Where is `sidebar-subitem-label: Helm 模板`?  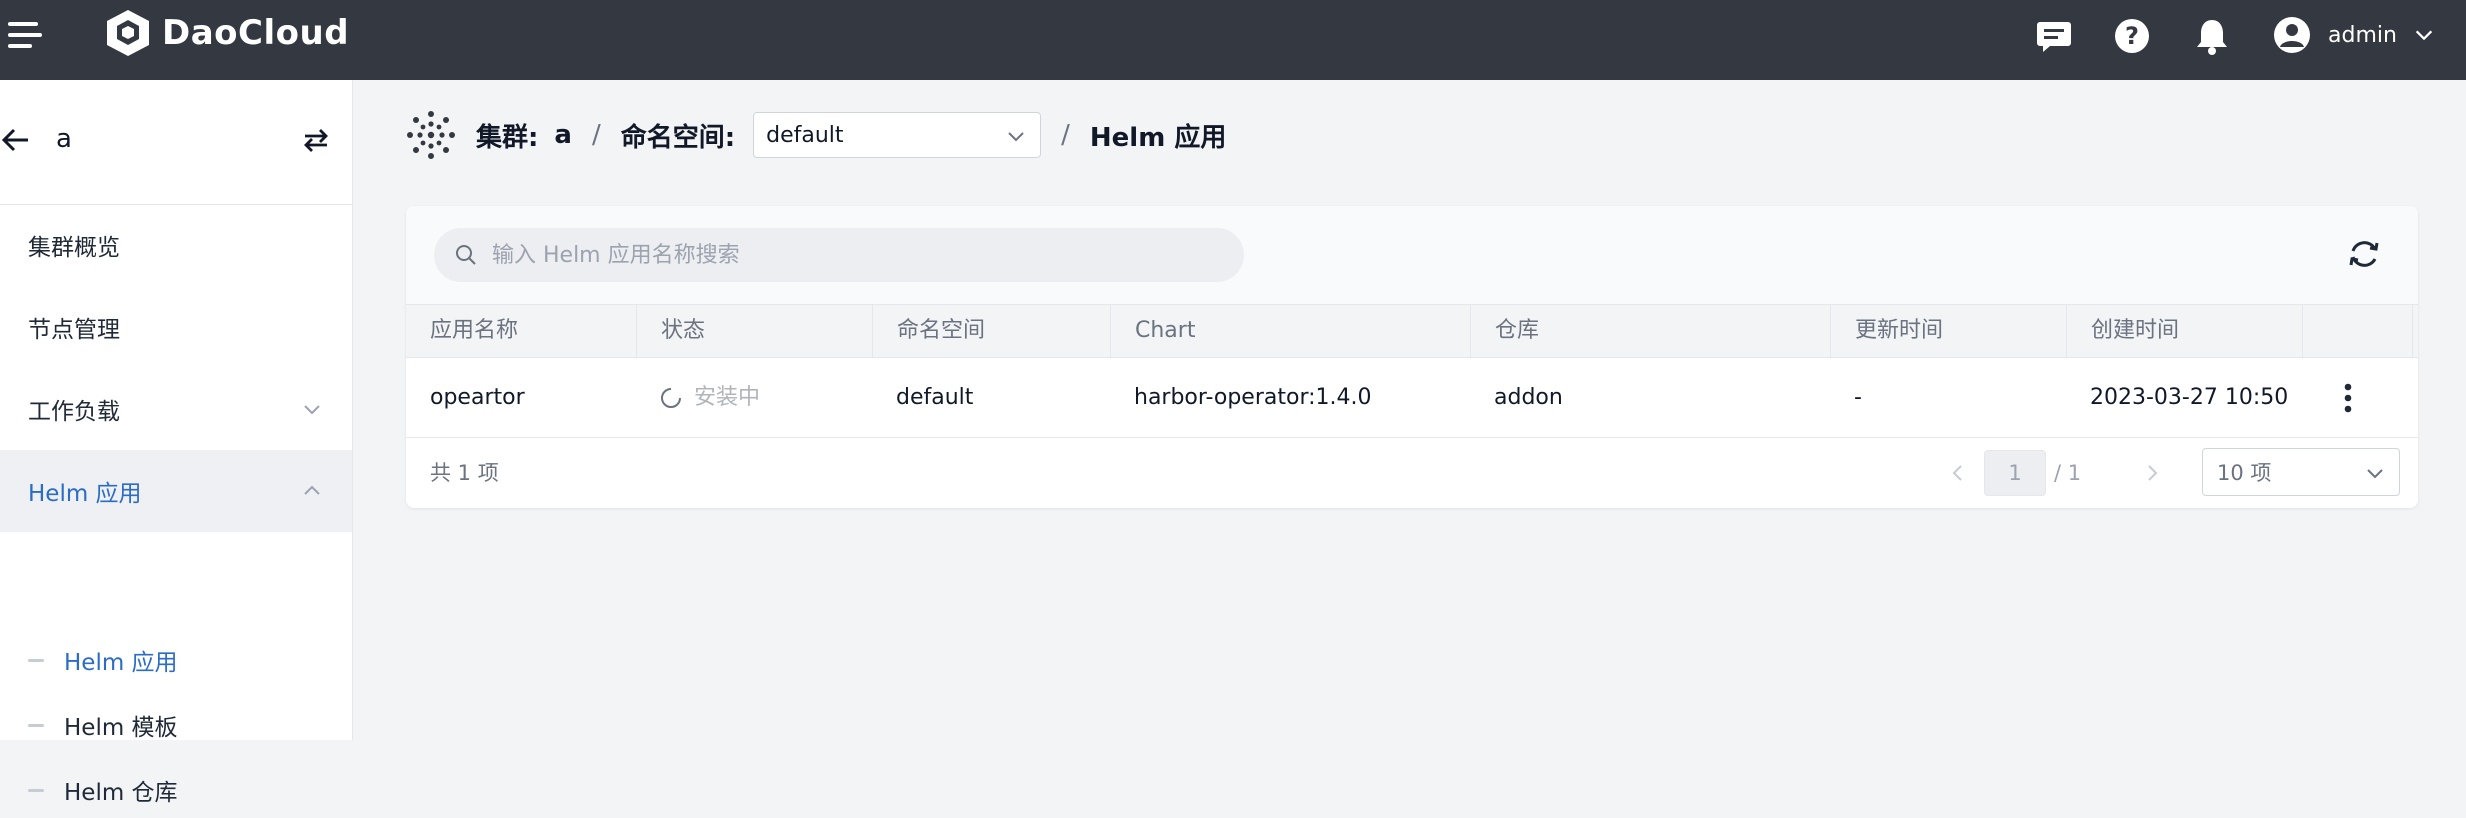
sidebar-subitem-label: Helm 模板 is located at coordinates (121, 728).